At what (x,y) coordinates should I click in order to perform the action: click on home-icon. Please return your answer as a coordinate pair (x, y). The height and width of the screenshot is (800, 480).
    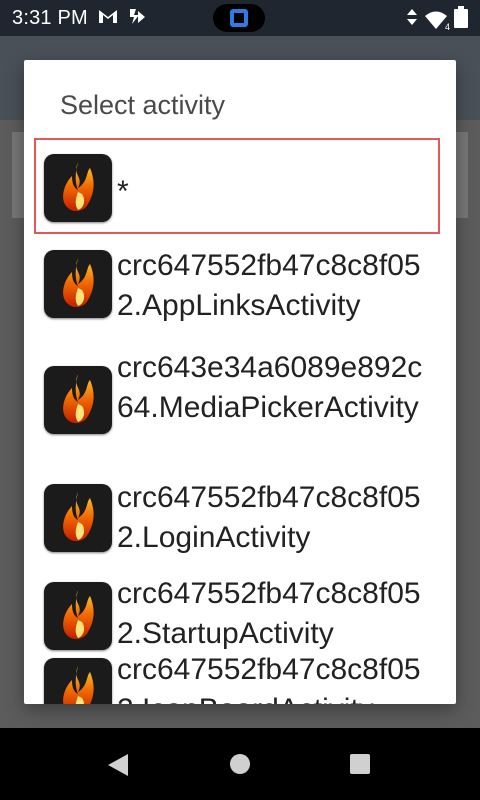
    Looking at the image, I should click on (240, 766).